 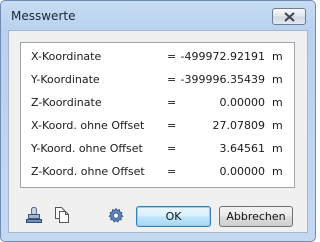 I want to click on ok-button: OK, so click(x=173, y=216).